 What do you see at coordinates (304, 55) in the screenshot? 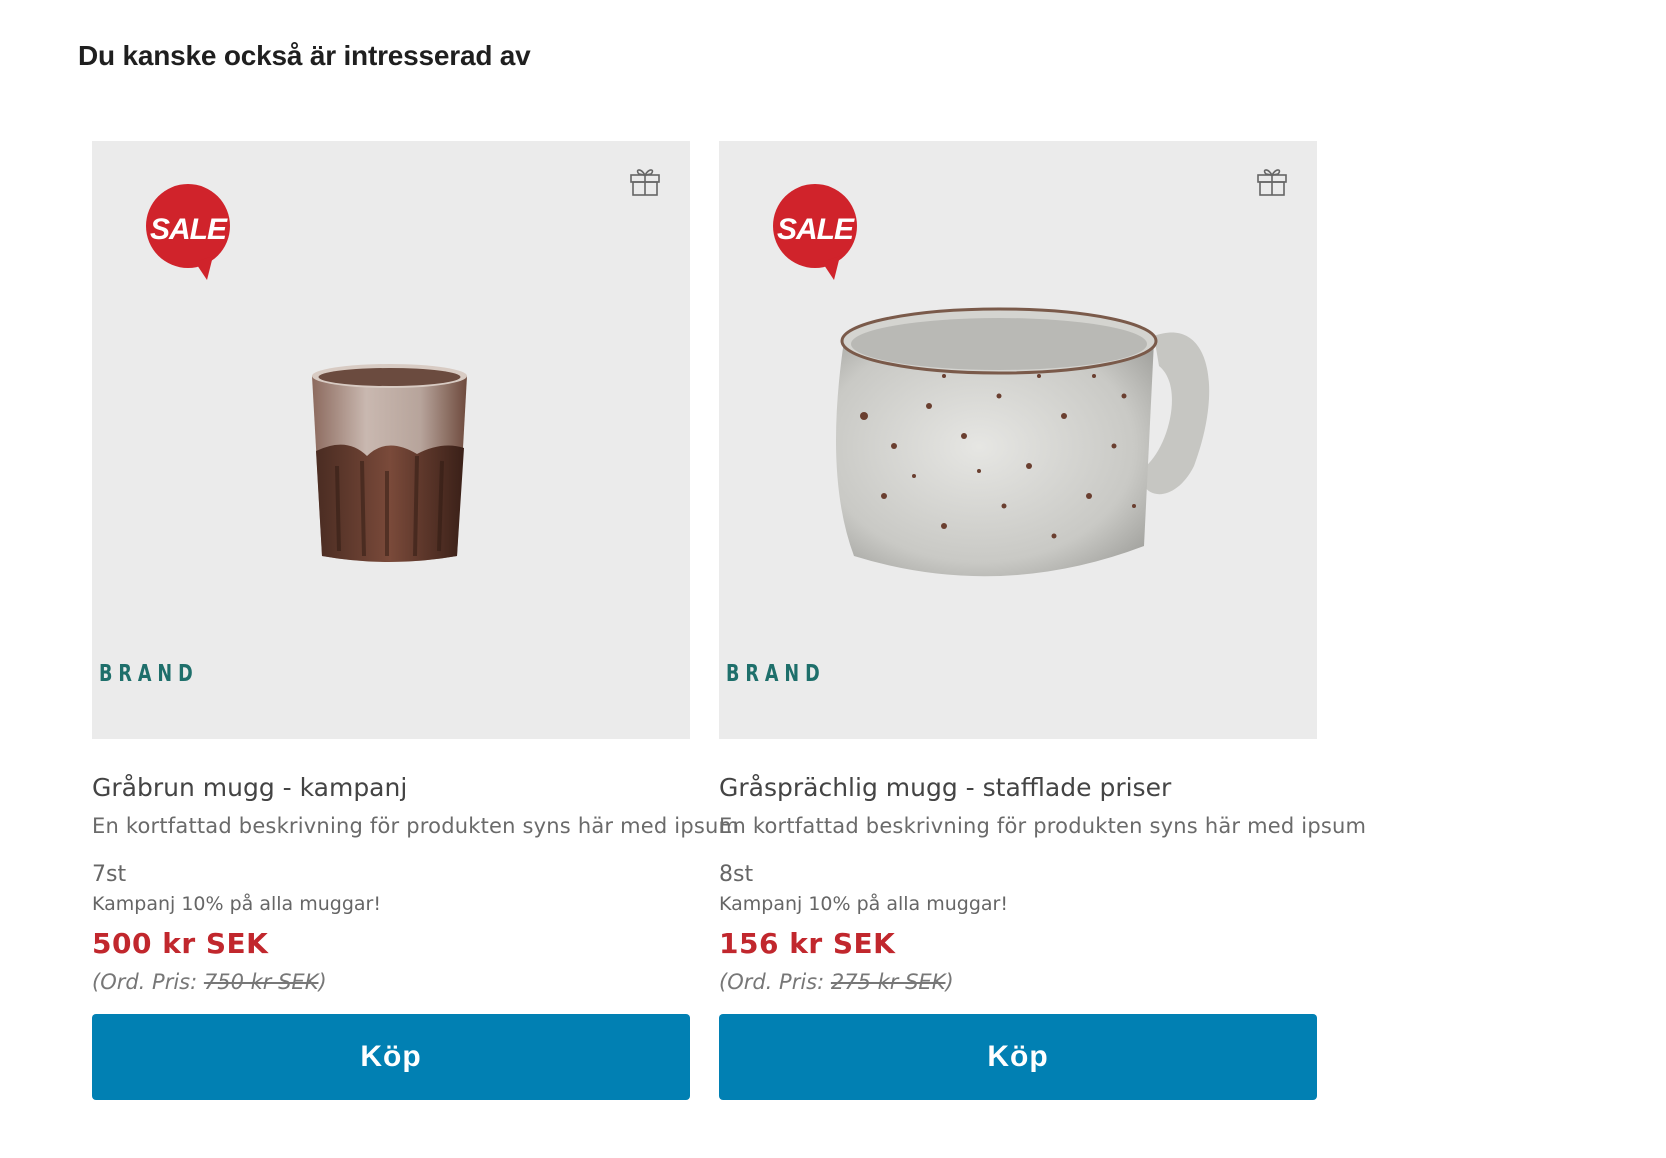
I see `section-title: Du kanske också är intresserad av` at bounding box center [304, 55].